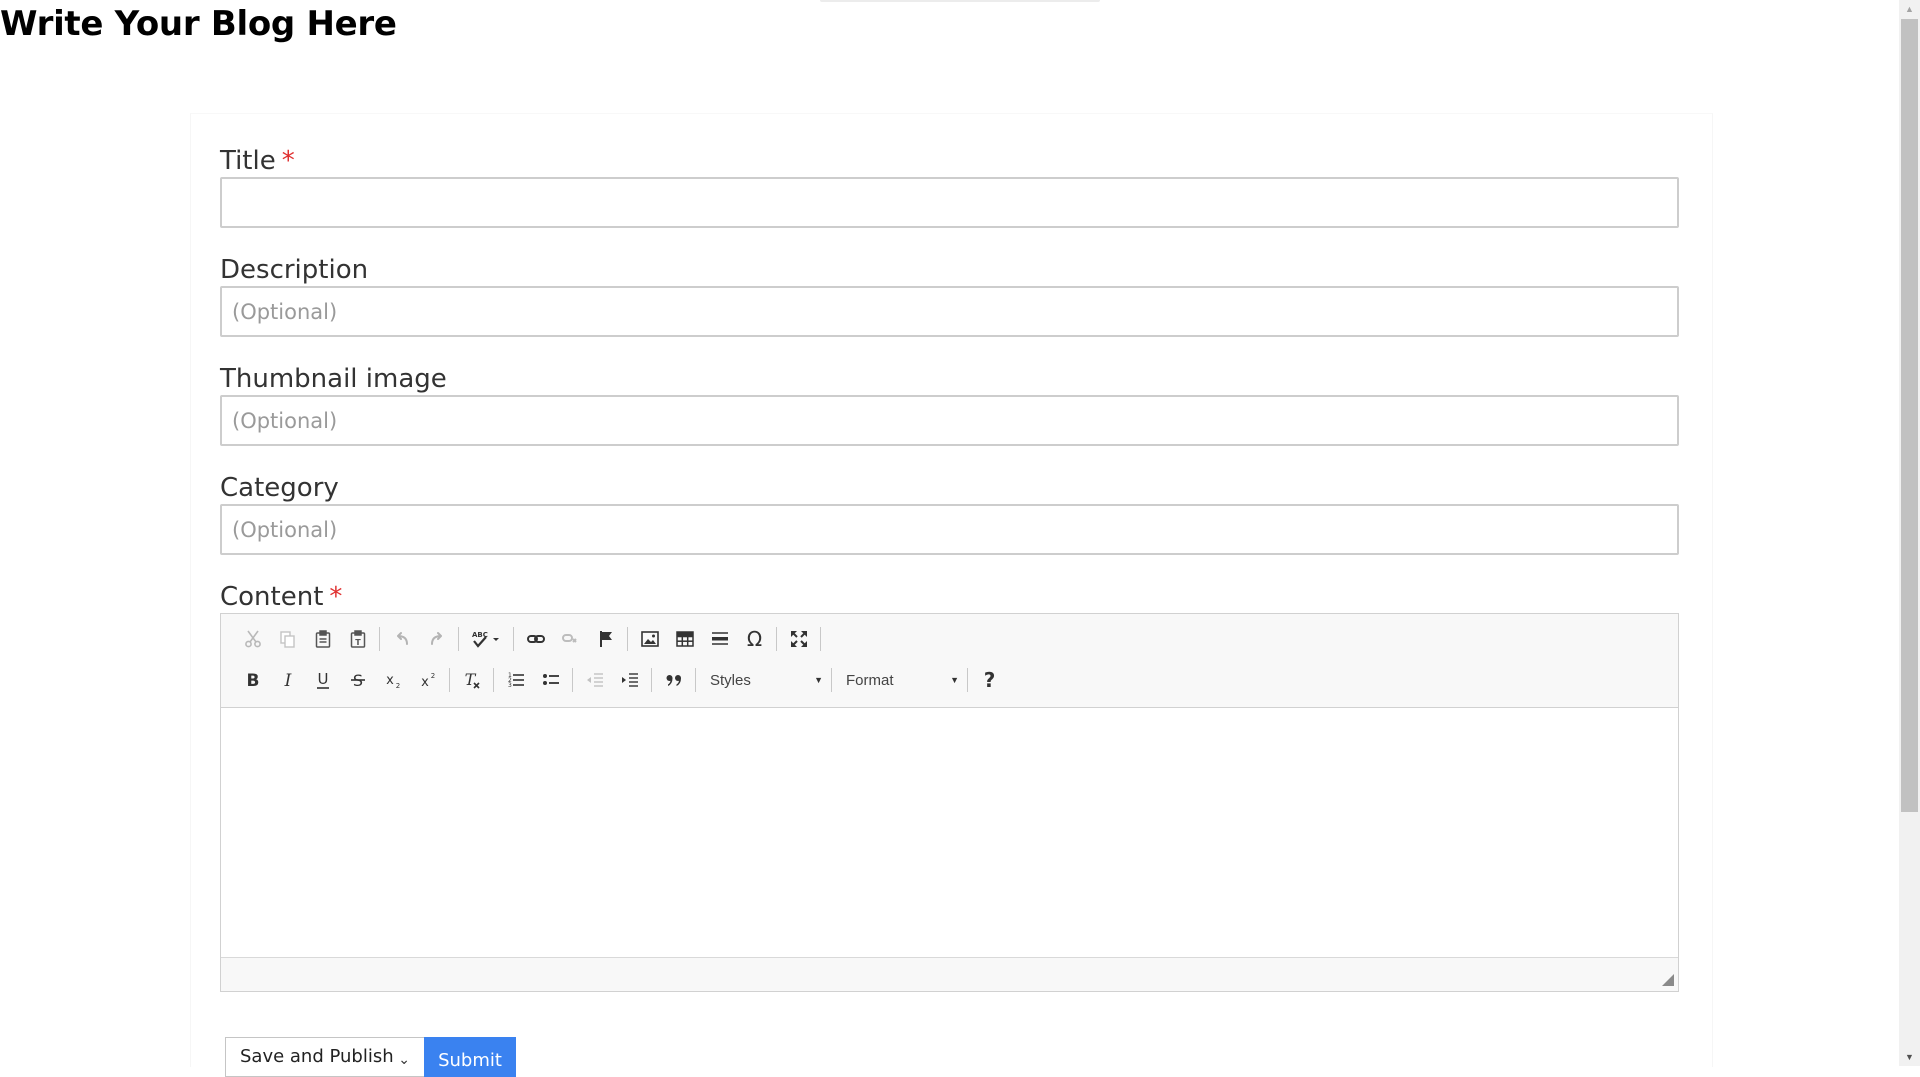  What do you see at coordinates (730, 680) in the screenshot?
I see `styles-label: Styles` at bounding box center [730, 680].